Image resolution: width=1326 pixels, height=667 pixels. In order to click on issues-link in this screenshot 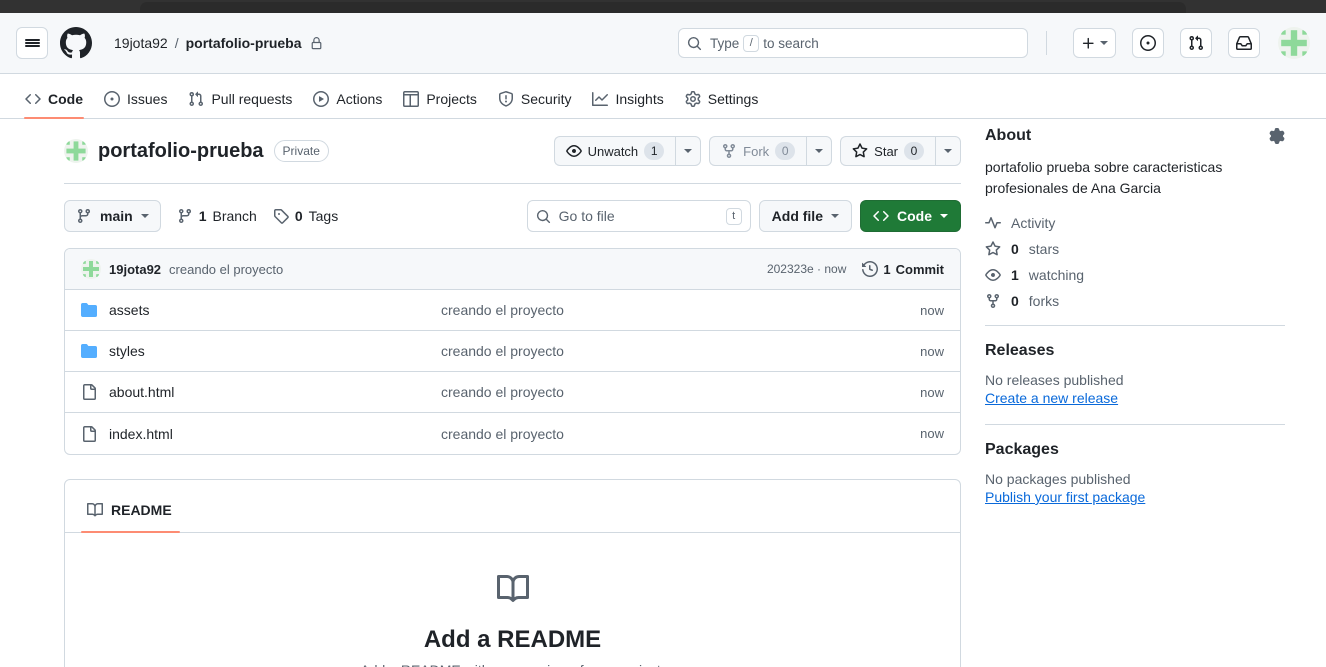, I will do `click(1148, 43)`.